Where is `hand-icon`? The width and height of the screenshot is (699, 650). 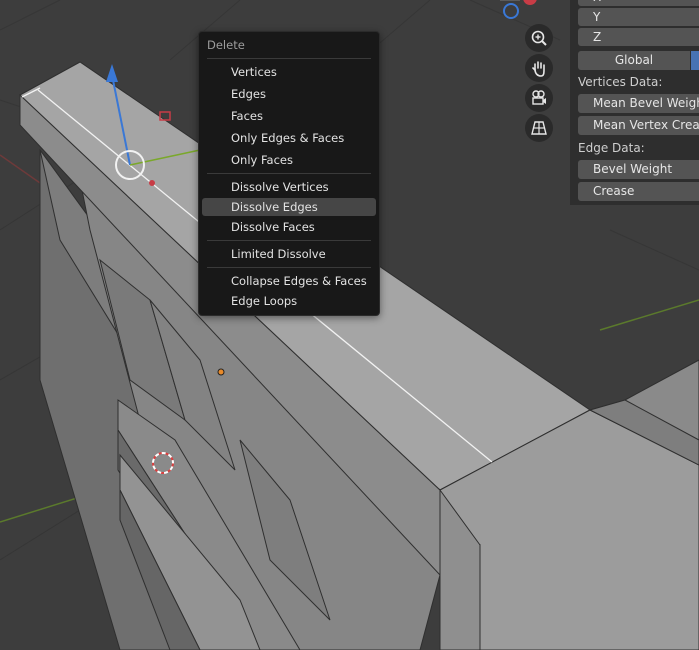
hand-icon is located at coordinates (538, 69).